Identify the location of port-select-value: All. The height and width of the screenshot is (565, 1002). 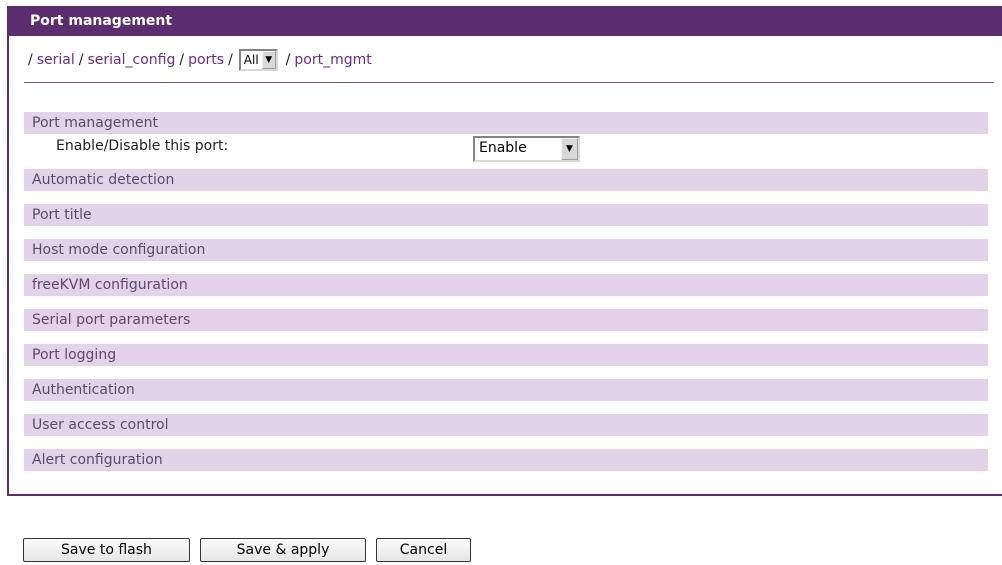
(251, 60).